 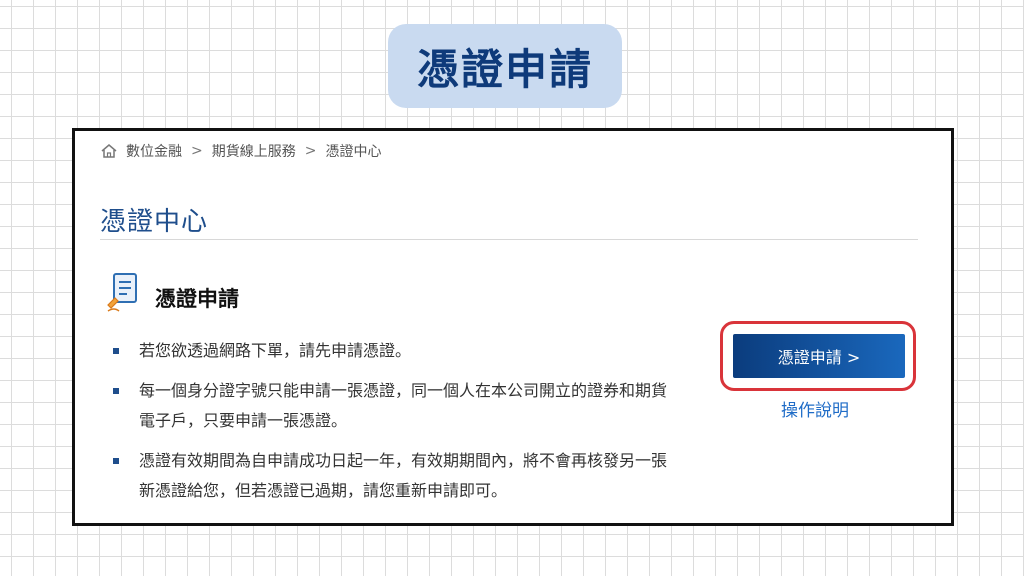 I want to click on breadcrumb: 數位金融 > 期貨線上服務 > 憑證中心, so click(x=240, y=151).